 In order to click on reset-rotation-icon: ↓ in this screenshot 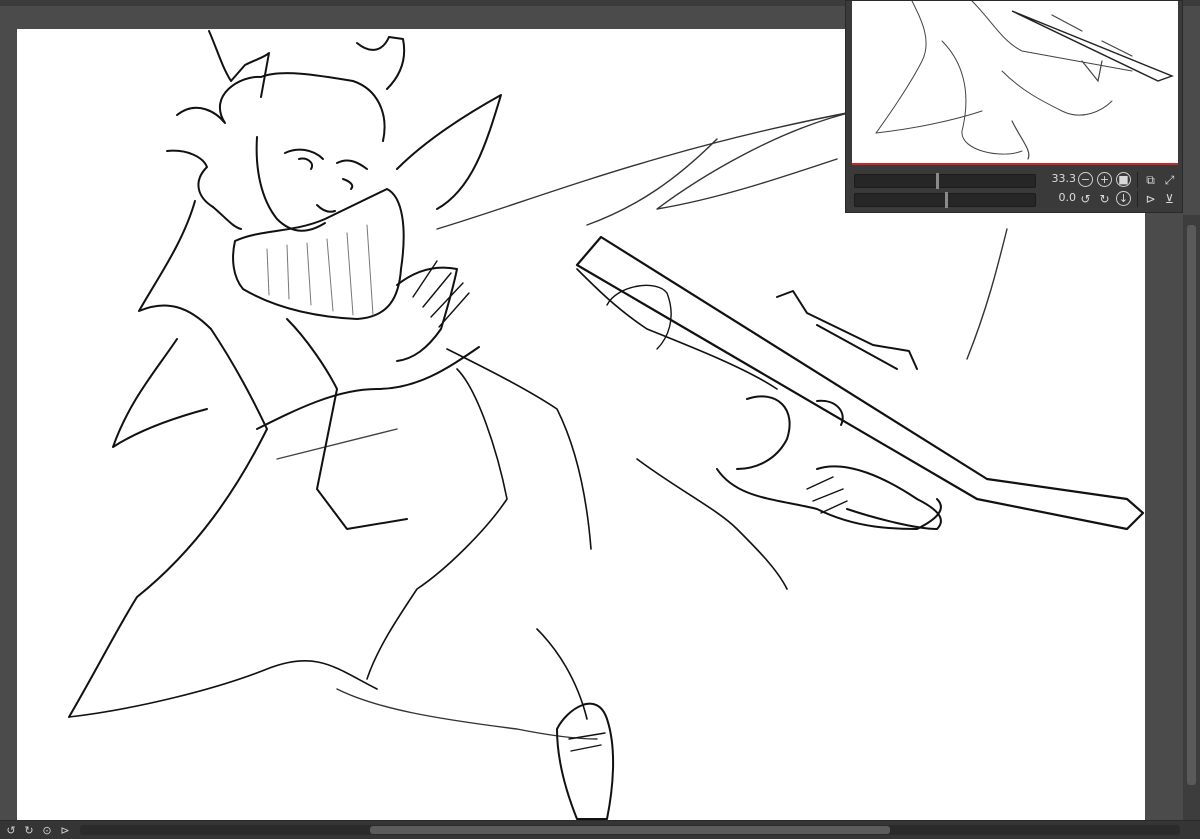, I will do `click(1123, 198)`.